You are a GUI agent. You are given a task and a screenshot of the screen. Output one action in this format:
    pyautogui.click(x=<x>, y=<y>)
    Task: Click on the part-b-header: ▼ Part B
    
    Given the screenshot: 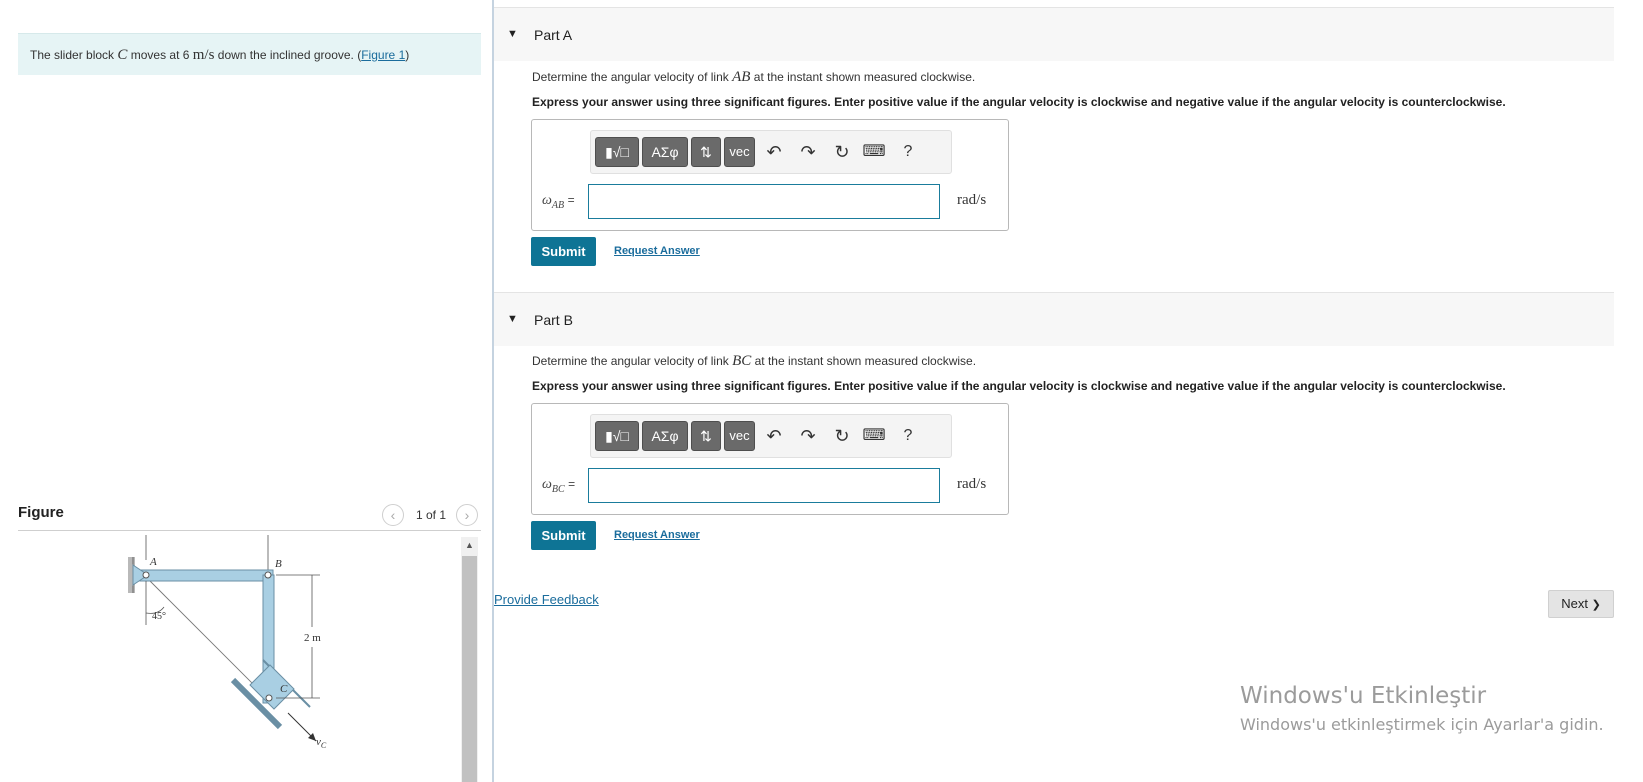 What is the action you would take?
    pyautogui.click(x=1054, y=319)
    